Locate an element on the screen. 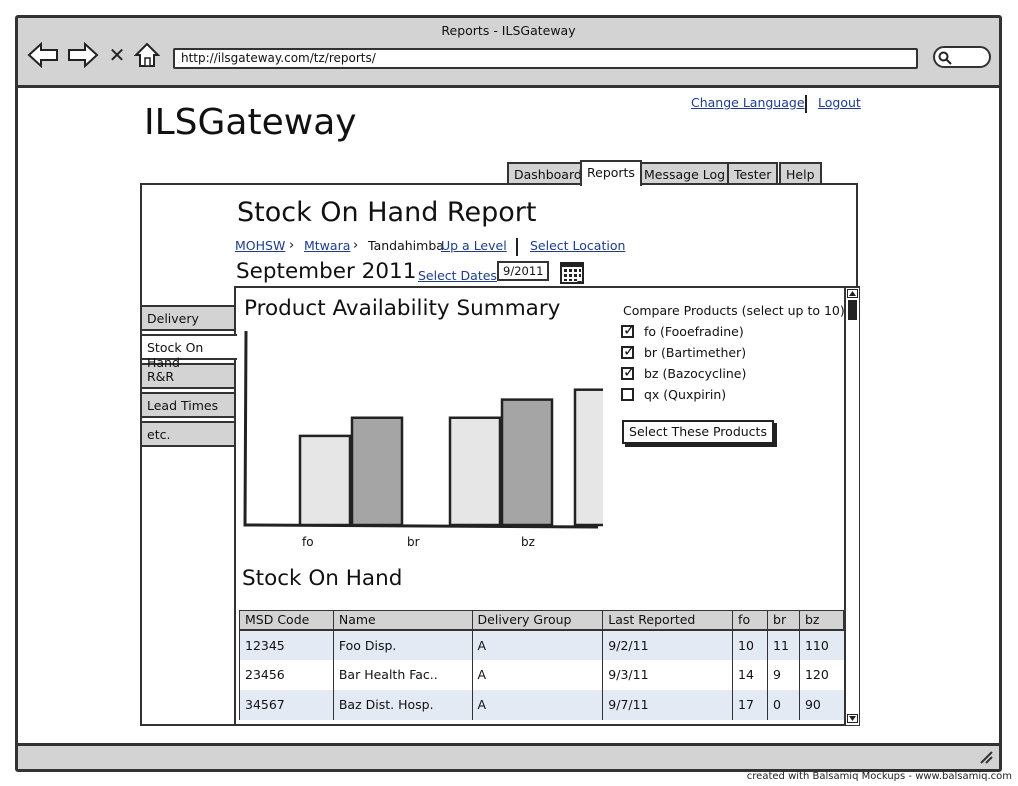 Image resolution: width=1018 pixels, height=786 pixels. change-language-link: Change Language is located at coordinates (748, 102).